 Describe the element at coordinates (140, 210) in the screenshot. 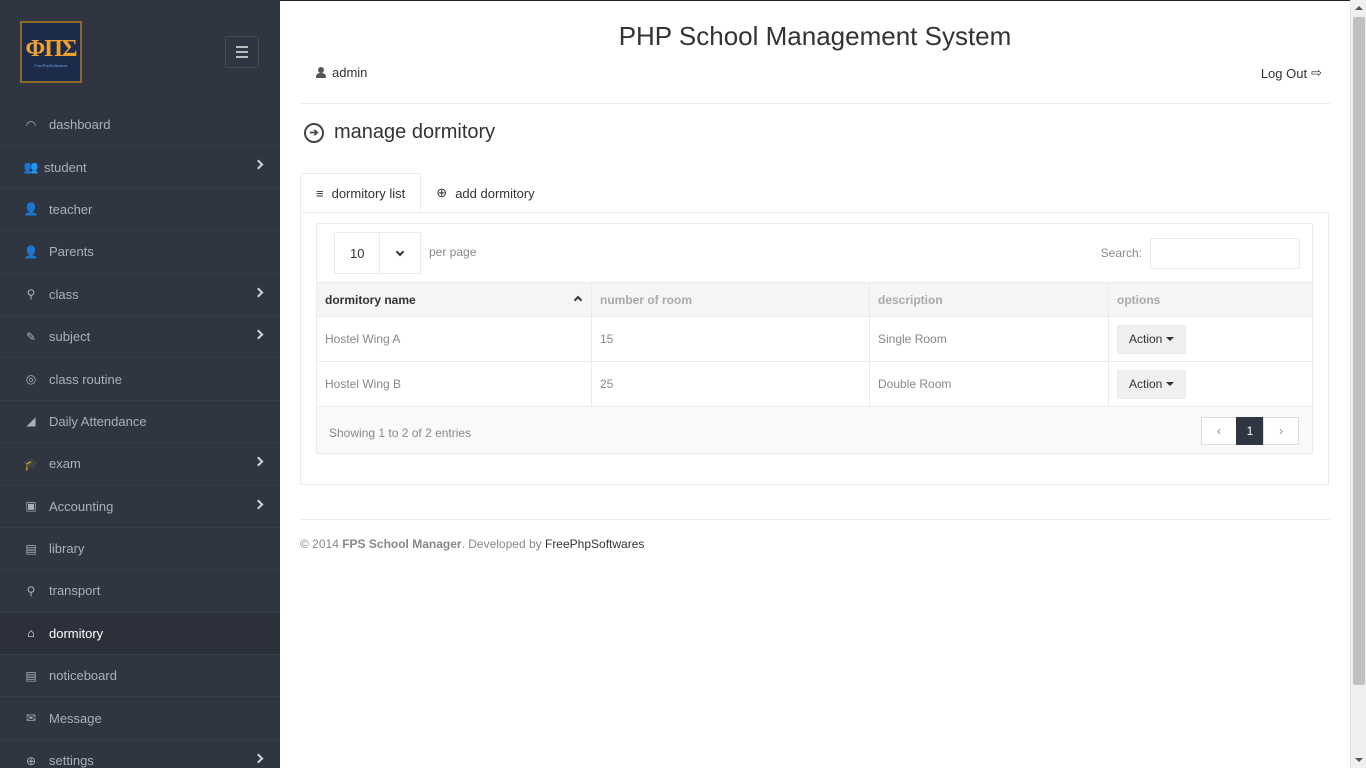

I see `sidebar-item-teacher: 👤 teacher` at that location.